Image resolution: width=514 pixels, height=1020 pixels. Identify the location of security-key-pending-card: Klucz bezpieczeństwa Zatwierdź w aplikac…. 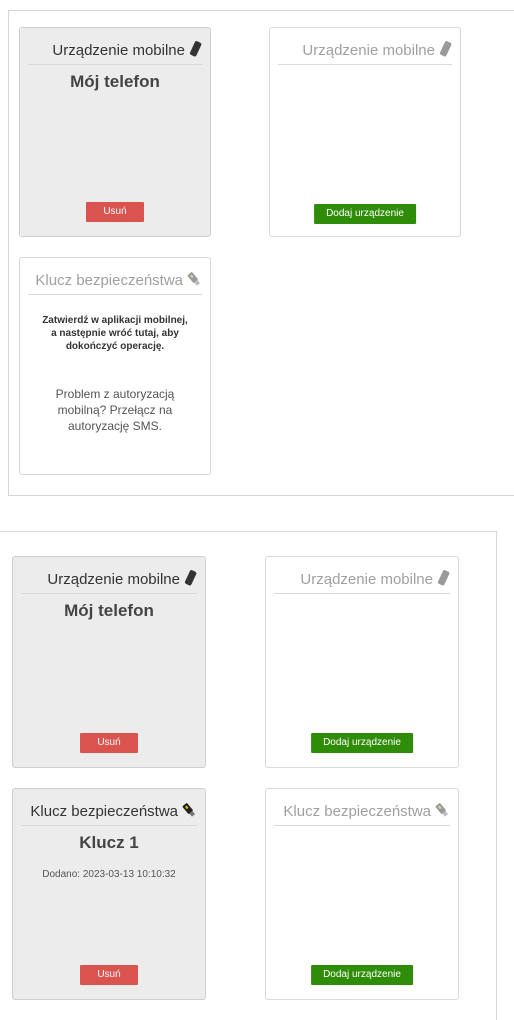
(115, 366).